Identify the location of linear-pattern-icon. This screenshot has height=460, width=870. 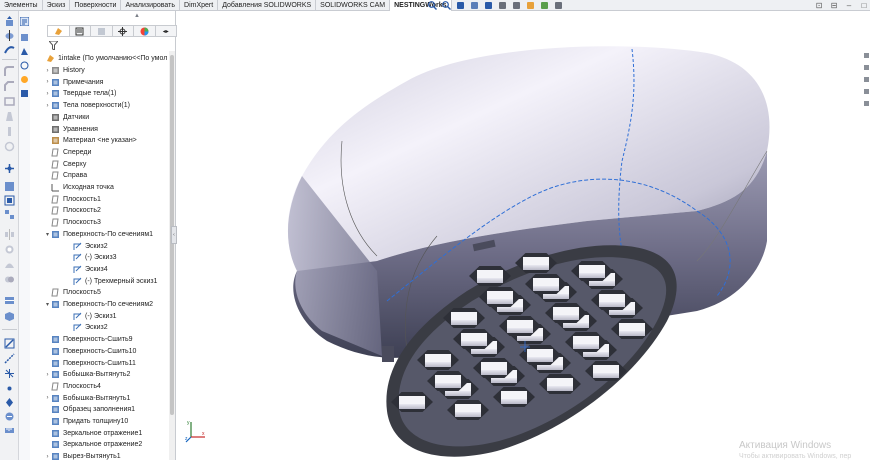
(9, 214).